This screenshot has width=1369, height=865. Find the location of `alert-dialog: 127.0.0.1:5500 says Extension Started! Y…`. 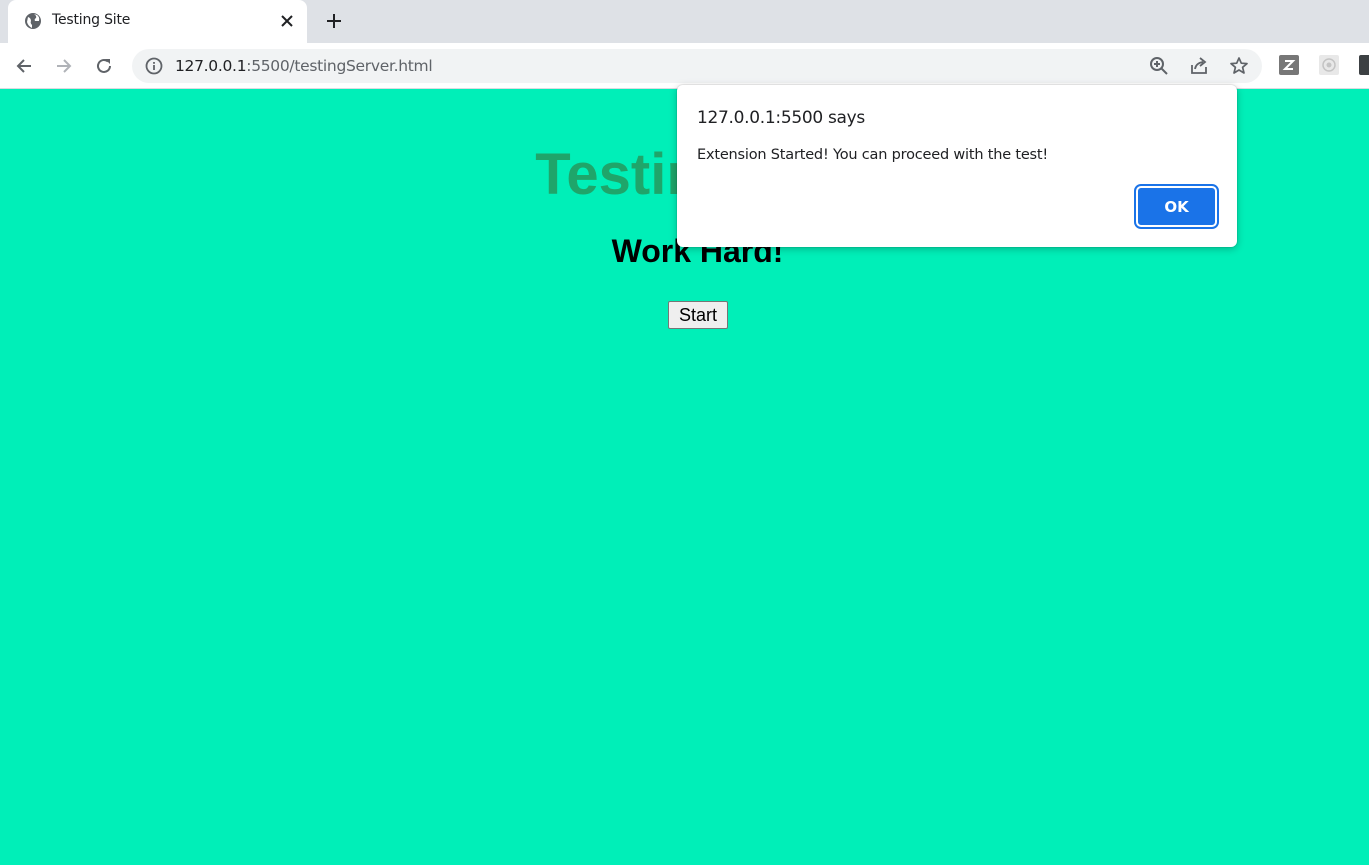

alert-dialog: 127.0.0.1:5500 says Extension Started! Y… is located at coordinates (957, 166).